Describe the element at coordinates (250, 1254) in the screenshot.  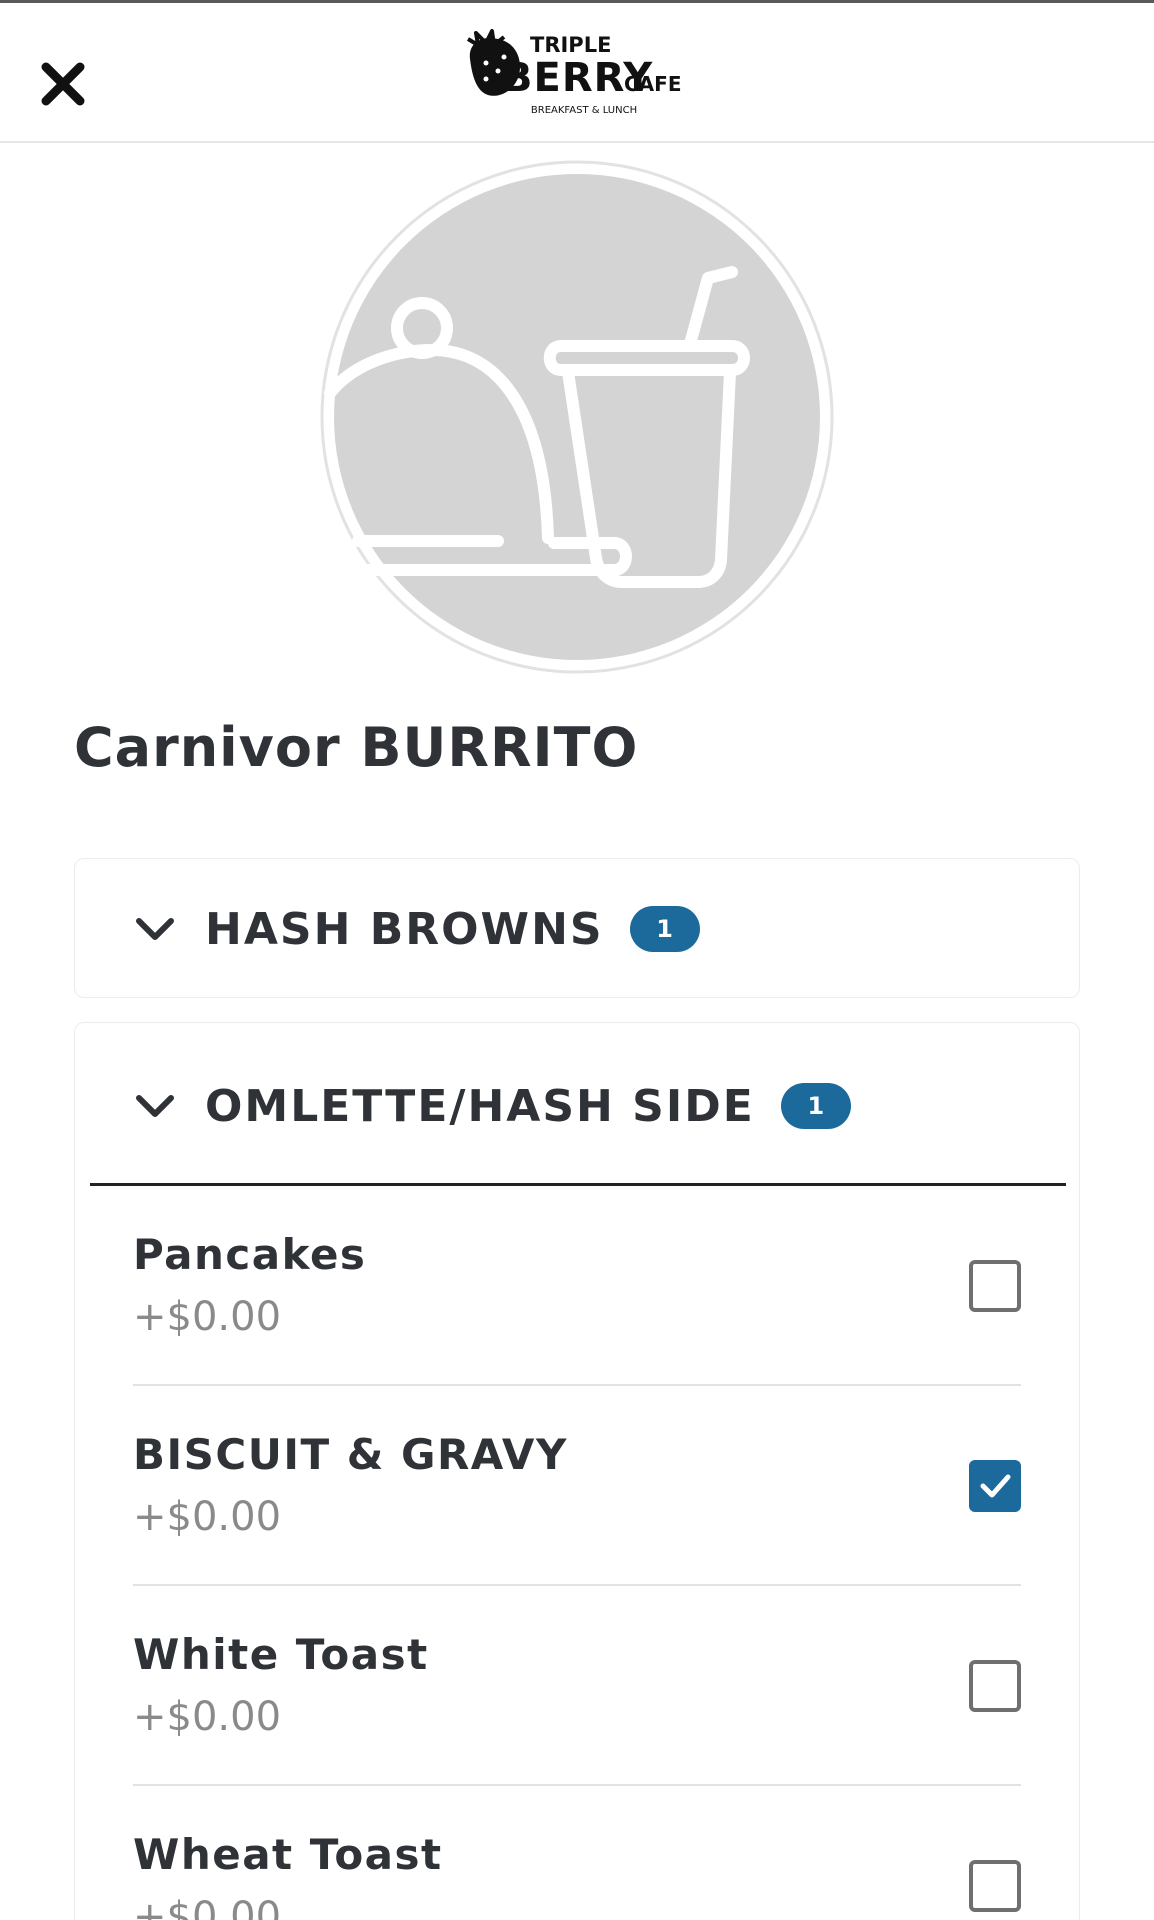
I see `option-name: Pancakes` at that location.